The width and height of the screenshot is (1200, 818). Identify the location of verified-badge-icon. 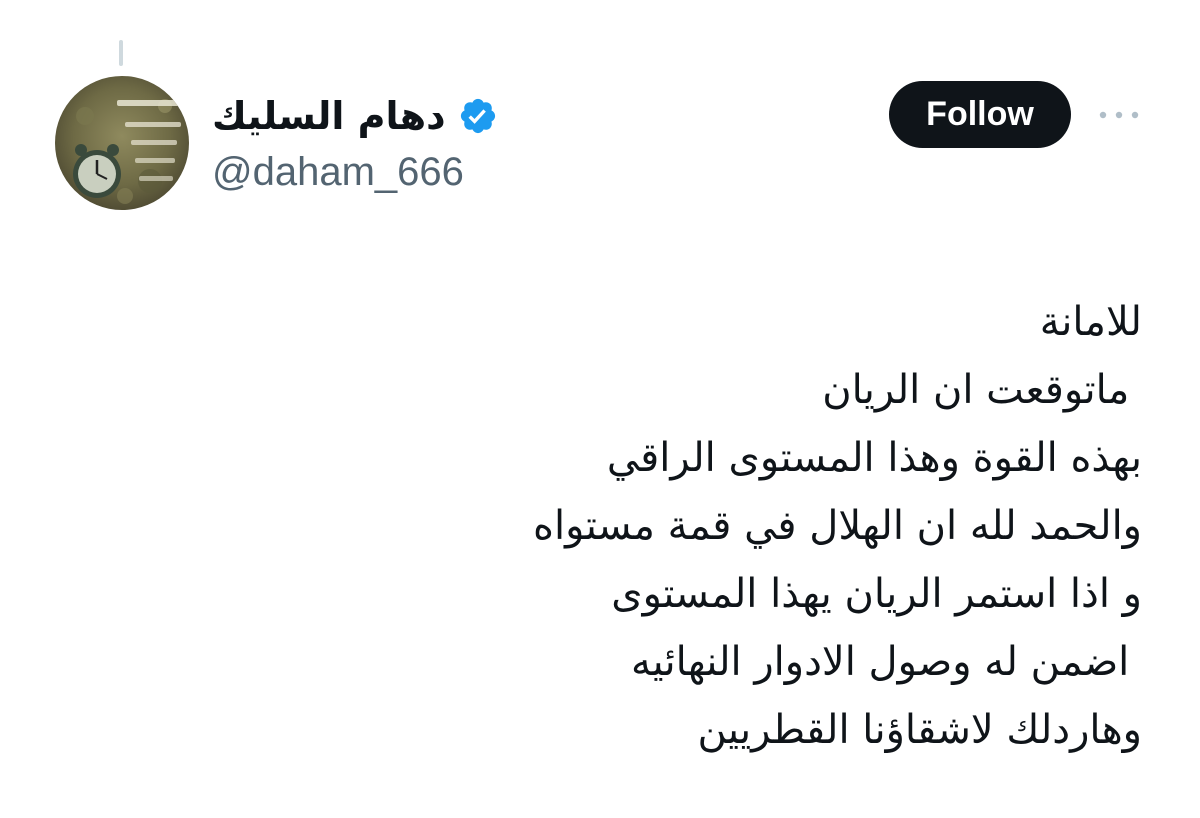
(478, 116).